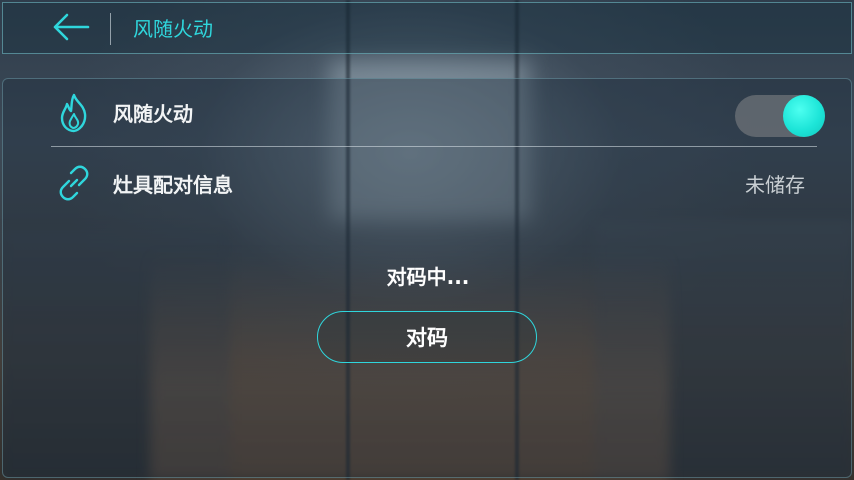 The image size is (854, 480). I want to click on top-bar: 风随火动, so click(427, 28).